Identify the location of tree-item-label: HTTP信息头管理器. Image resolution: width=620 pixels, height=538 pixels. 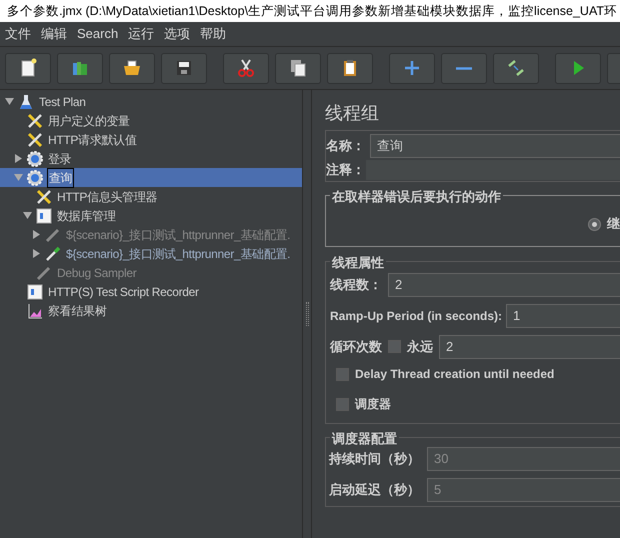
(107, 197).